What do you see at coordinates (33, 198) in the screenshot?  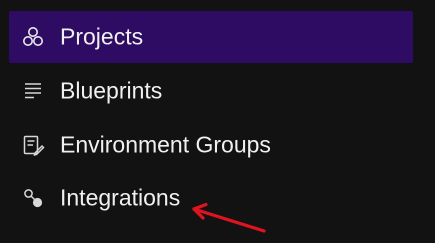 I see `integrations-icon` at bounding box center [33, 198].